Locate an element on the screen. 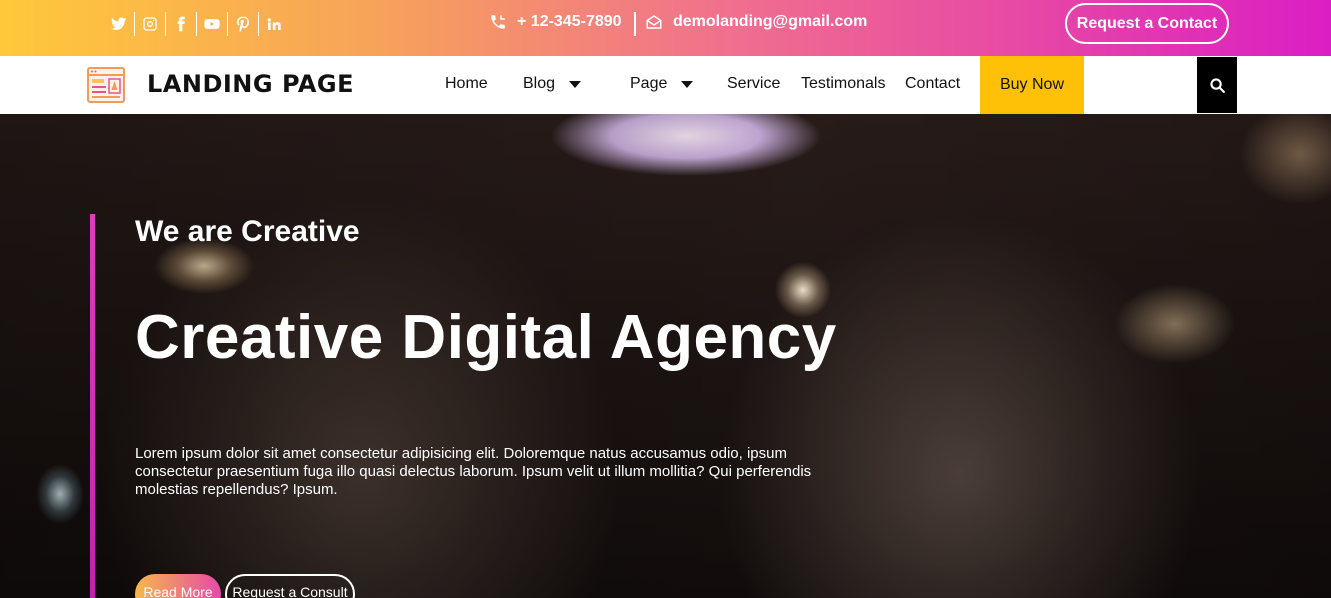  email-address: demolanding@gmail.com is located at coordinates (770, 21).